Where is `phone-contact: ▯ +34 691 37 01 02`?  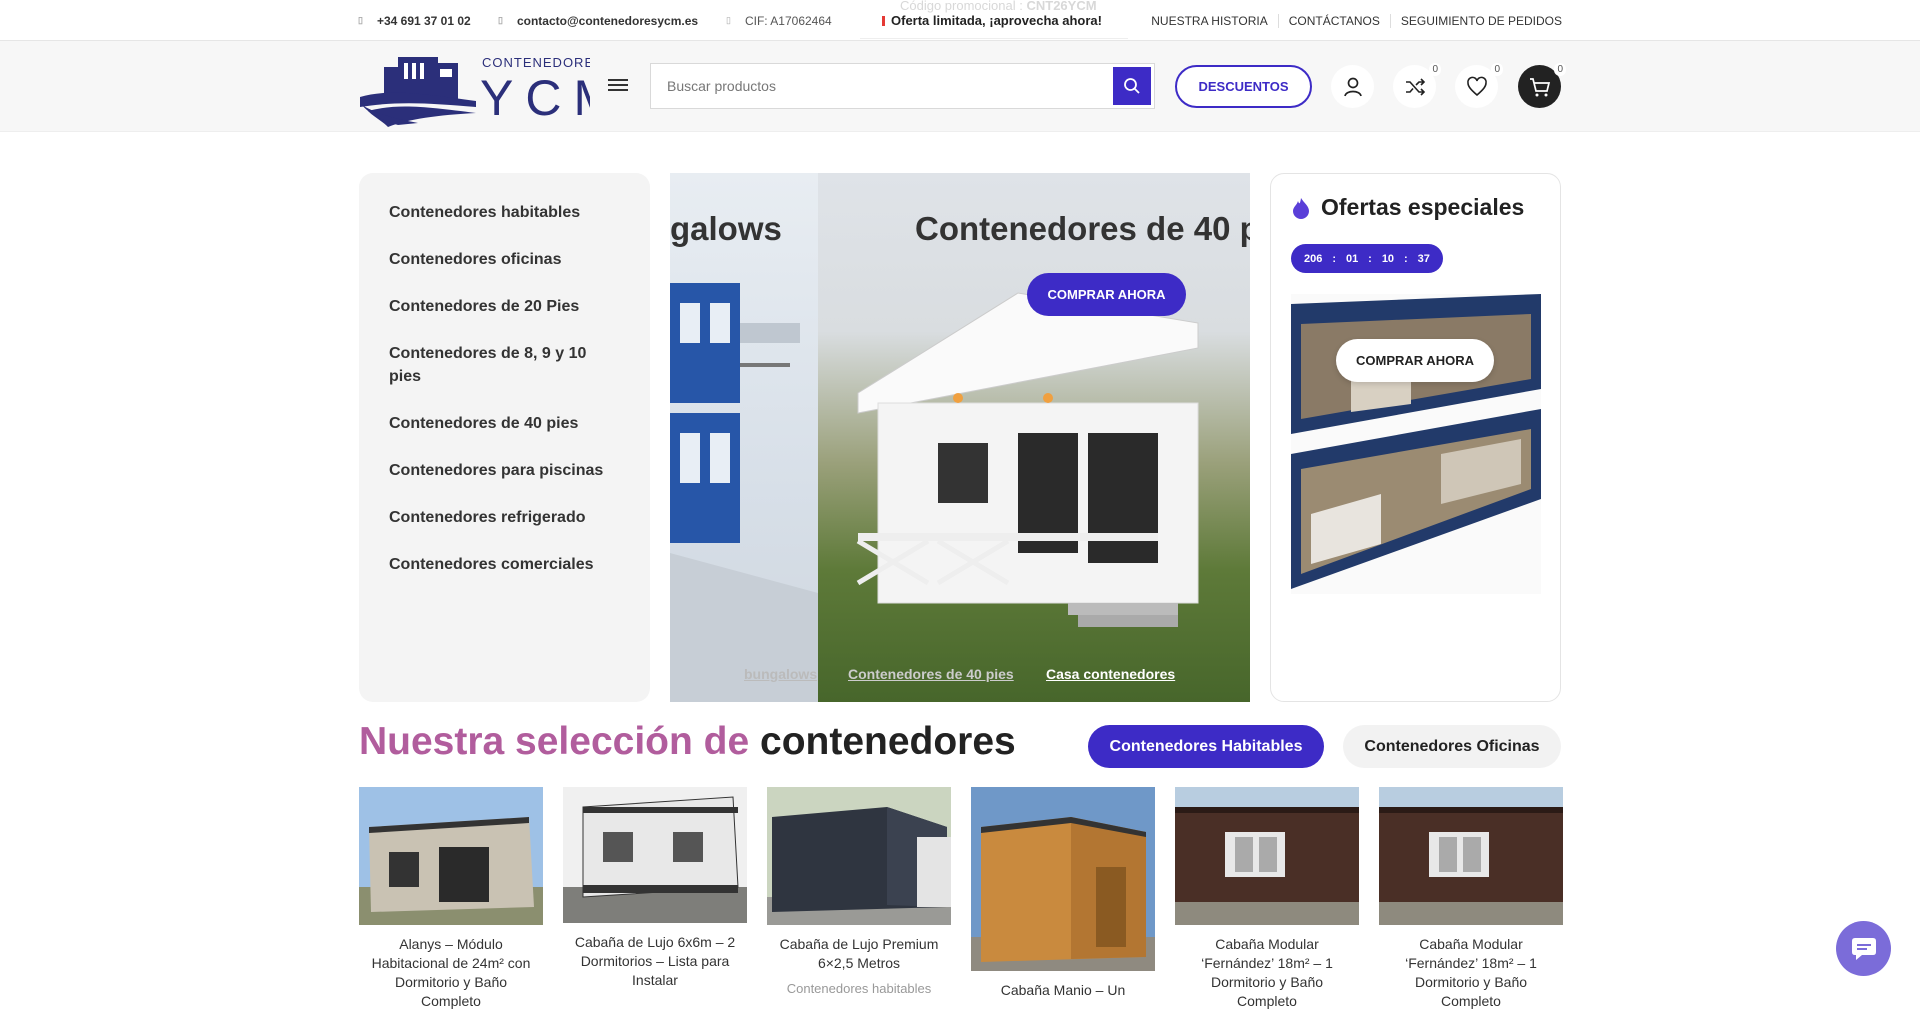
phone-contact: ▯ +34 691 37 01 02 is located at coordinates (414, 20).